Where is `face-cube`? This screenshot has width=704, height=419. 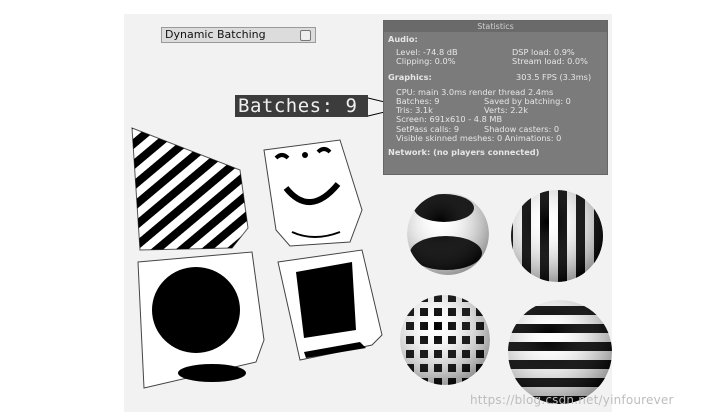
face-cube is located at coordinates (313, 193).